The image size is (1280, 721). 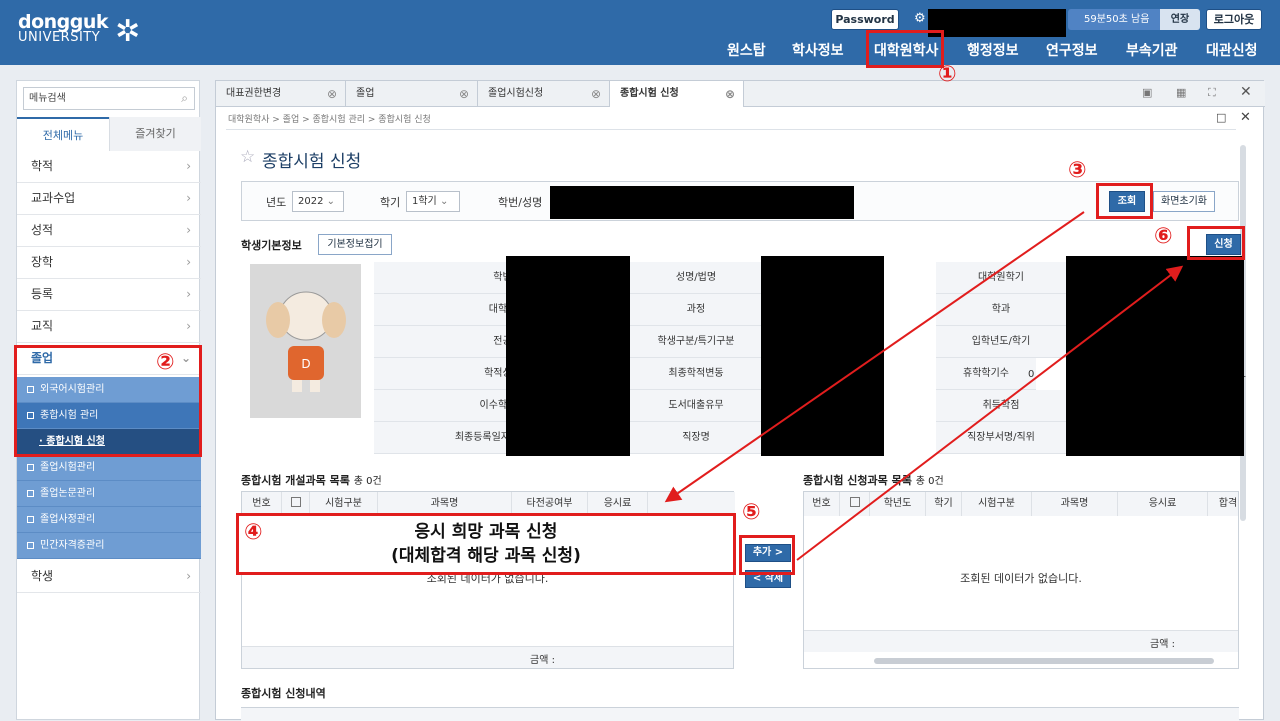 What do you see at coordinates (1072, 50) in the screenshot?
I see `nav-research: 연구정보` at bounding box center [1072, 50].